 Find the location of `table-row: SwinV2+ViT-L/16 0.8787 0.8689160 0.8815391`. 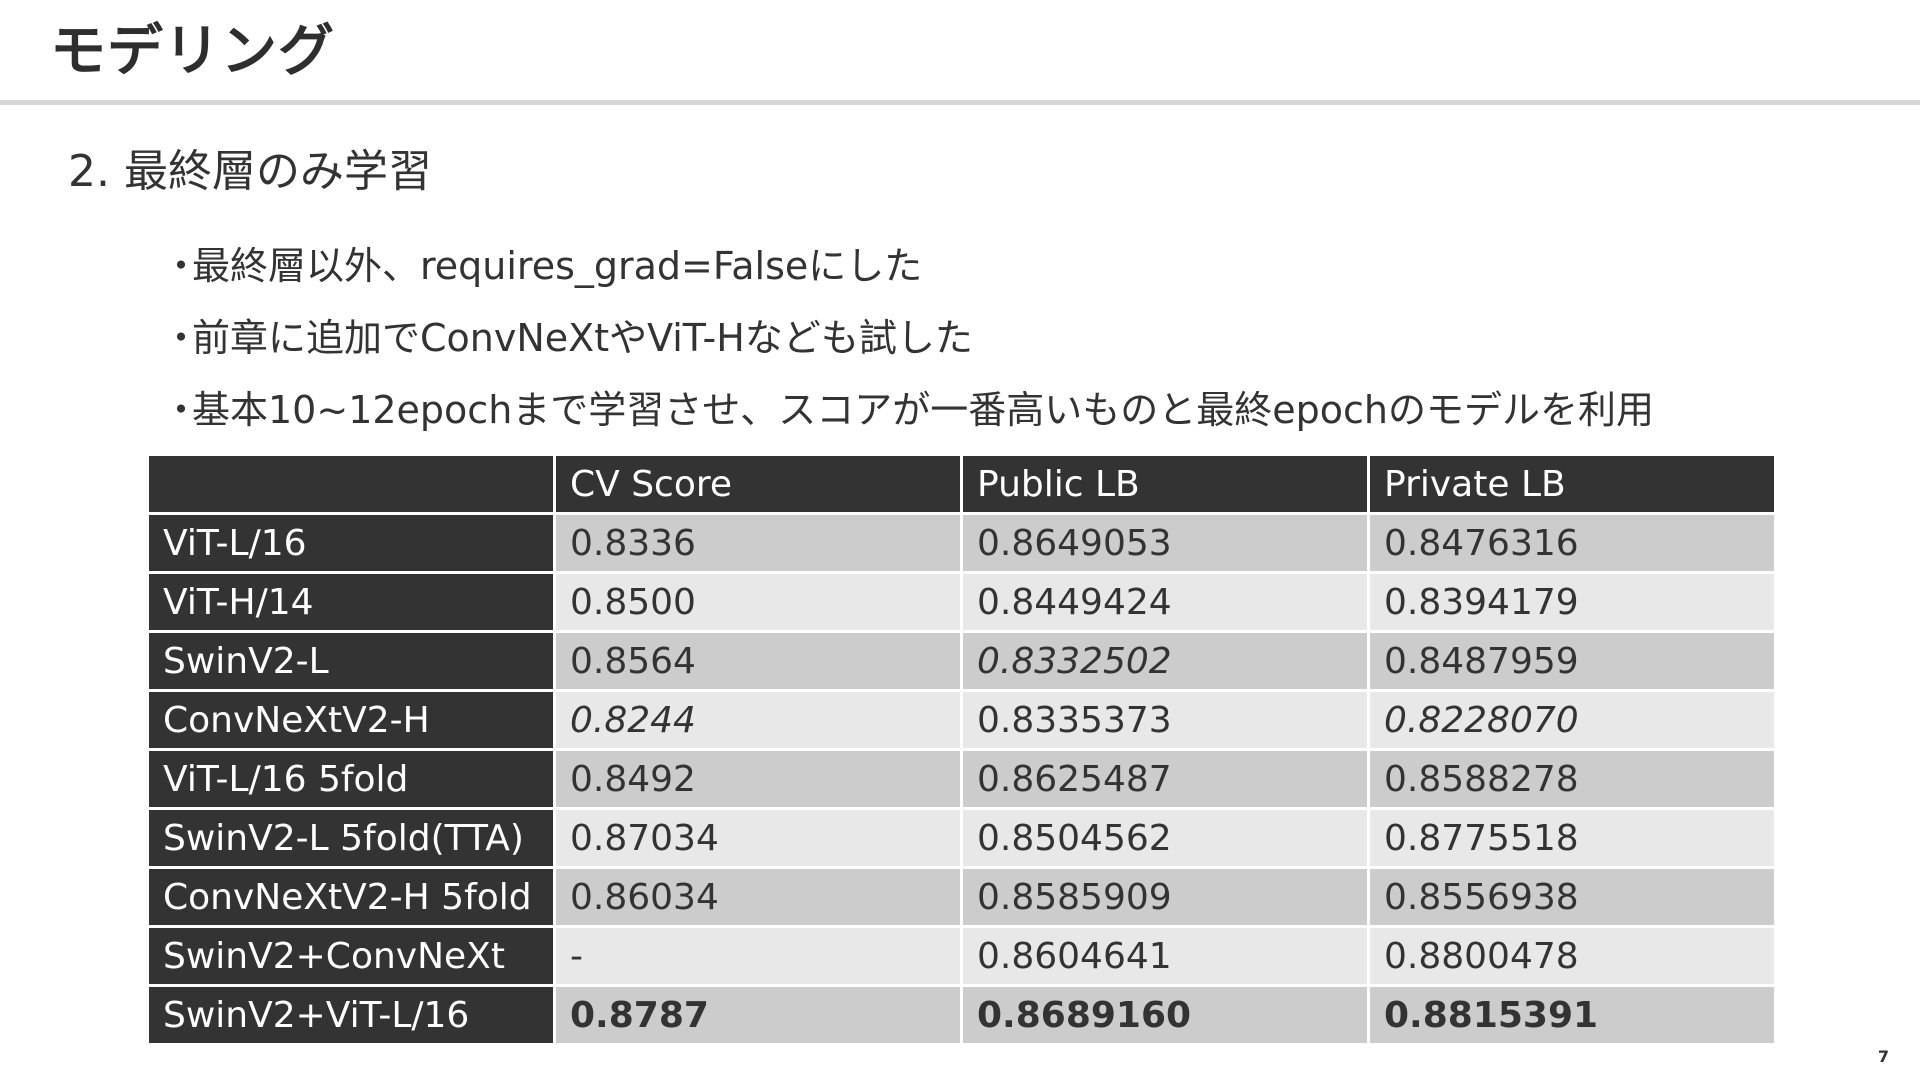

table-row: SwinV2+ViT-L/16 0.8787 0.8689160 0.8815391 is located at coordinates (961, 1015).